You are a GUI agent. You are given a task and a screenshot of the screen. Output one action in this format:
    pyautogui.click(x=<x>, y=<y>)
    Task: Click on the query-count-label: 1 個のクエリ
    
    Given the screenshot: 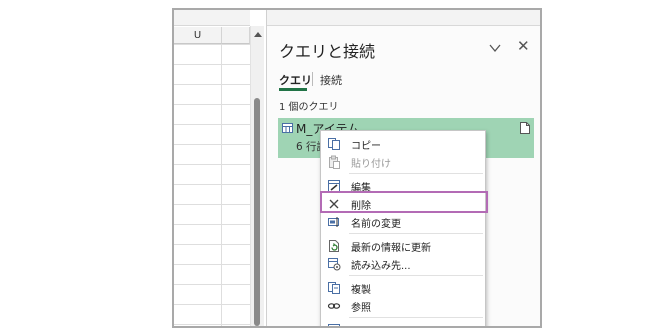 What is the action you would take?
    pyautogui.click(x=309, y=107)
    